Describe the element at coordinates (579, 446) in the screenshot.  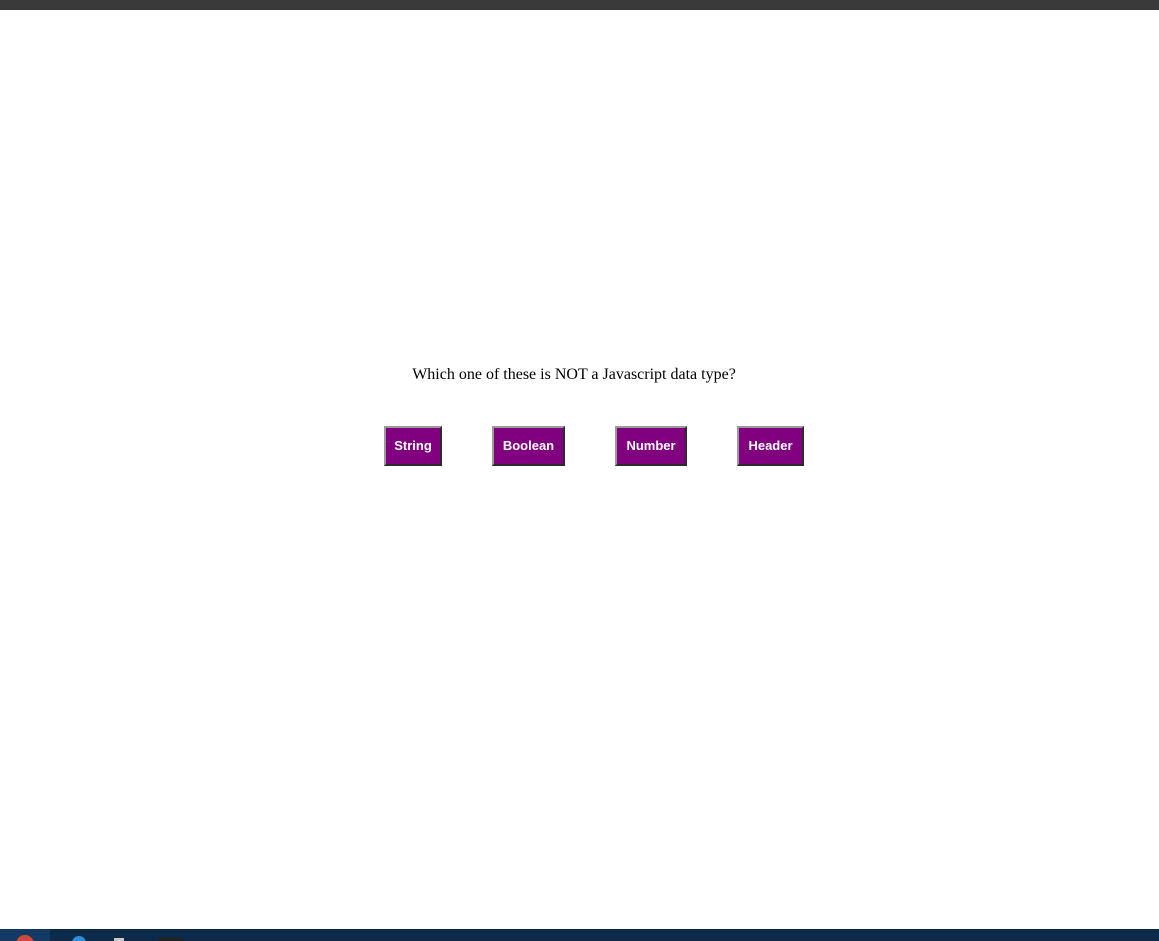
I see `answer-buttons: String Boolean Number Header` at that location.